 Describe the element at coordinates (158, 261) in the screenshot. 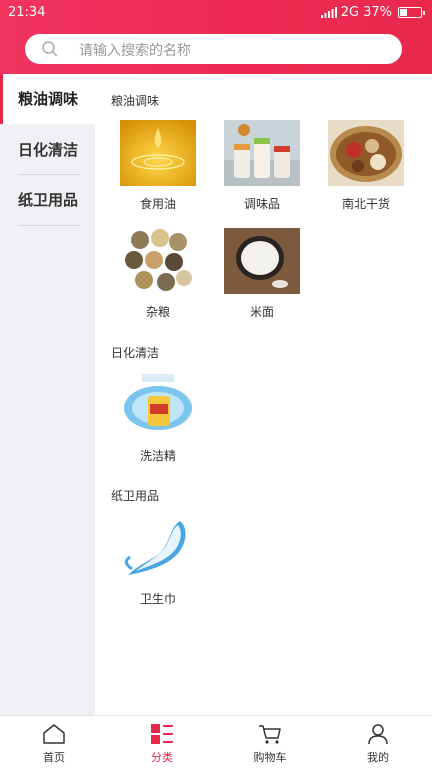

I see `grains-image` at that location.